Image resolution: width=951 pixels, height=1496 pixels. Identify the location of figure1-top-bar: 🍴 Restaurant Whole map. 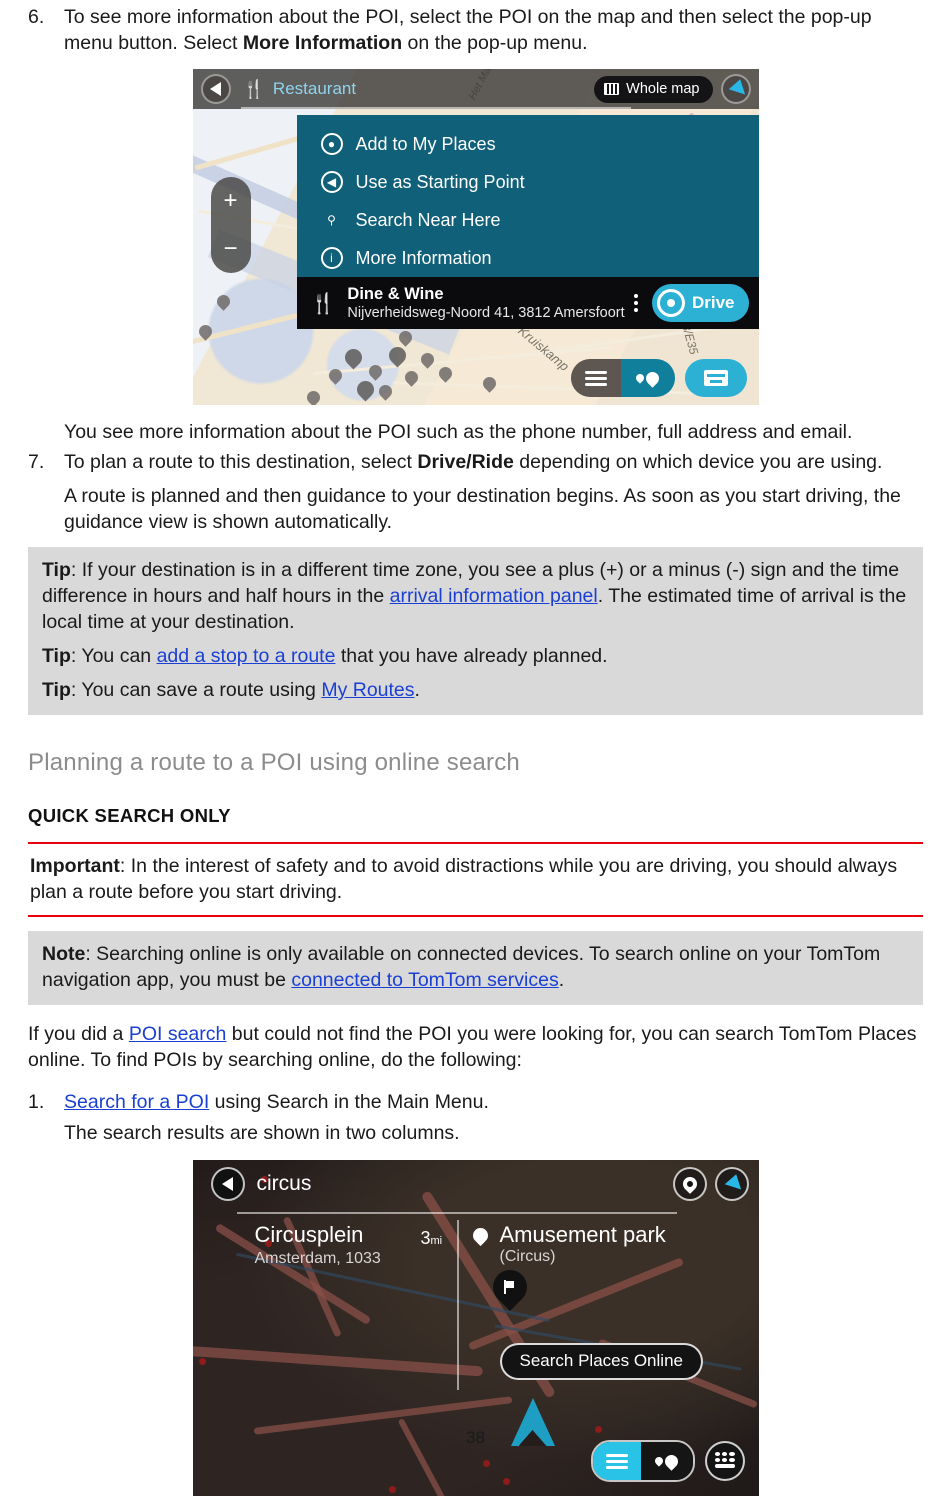
(475, 89).